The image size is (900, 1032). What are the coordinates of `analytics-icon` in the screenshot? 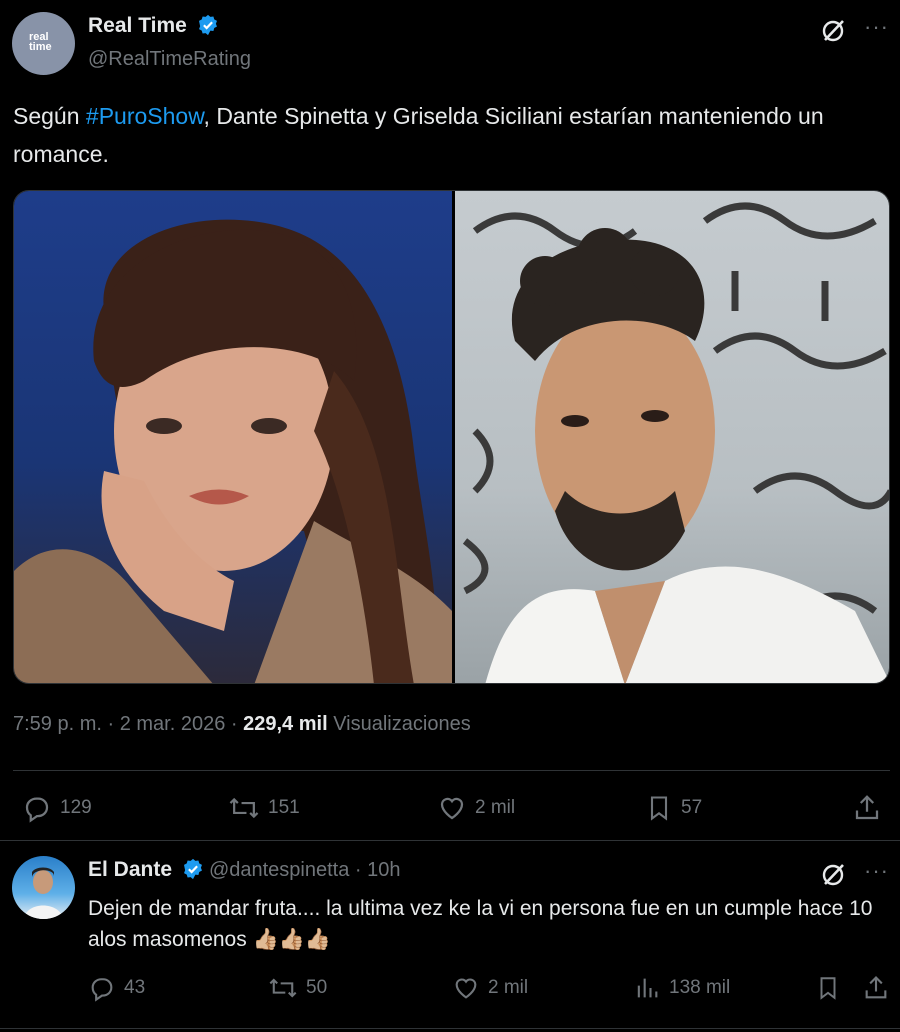 It's located at (647, 988).